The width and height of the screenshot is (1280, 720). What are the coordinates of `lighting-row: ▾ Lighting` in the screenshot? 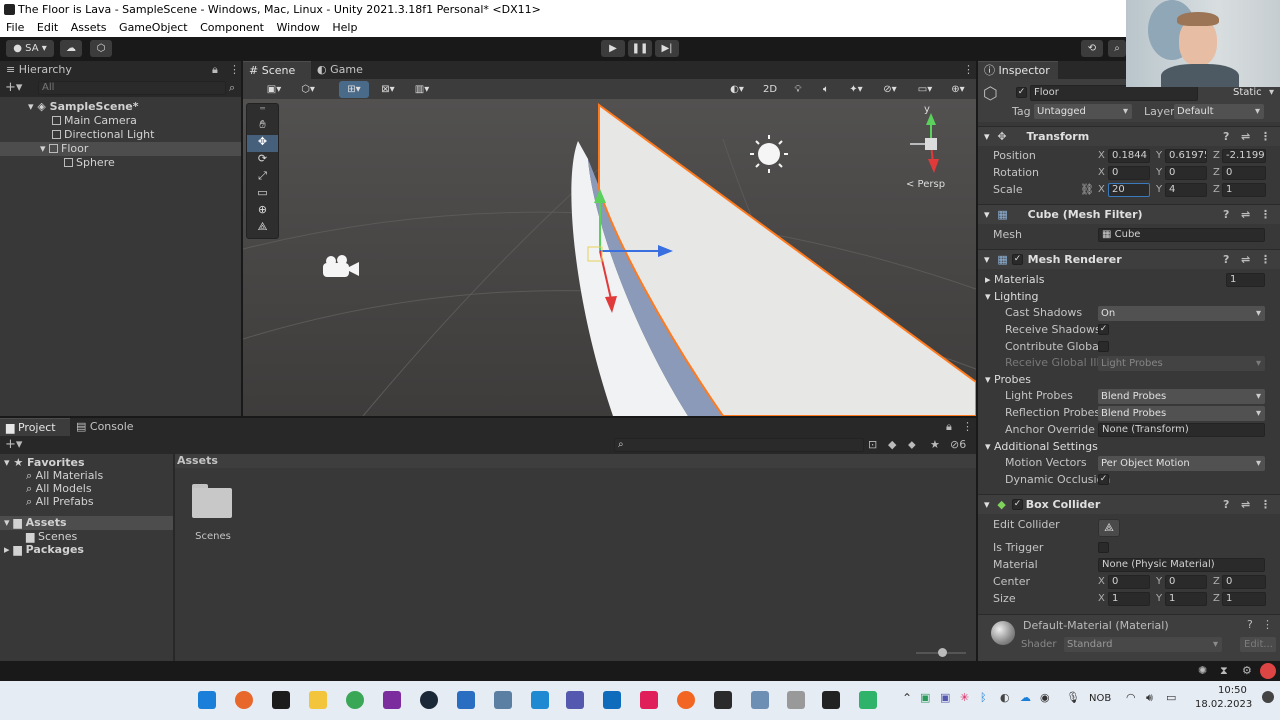 It's located at (1129, 297).